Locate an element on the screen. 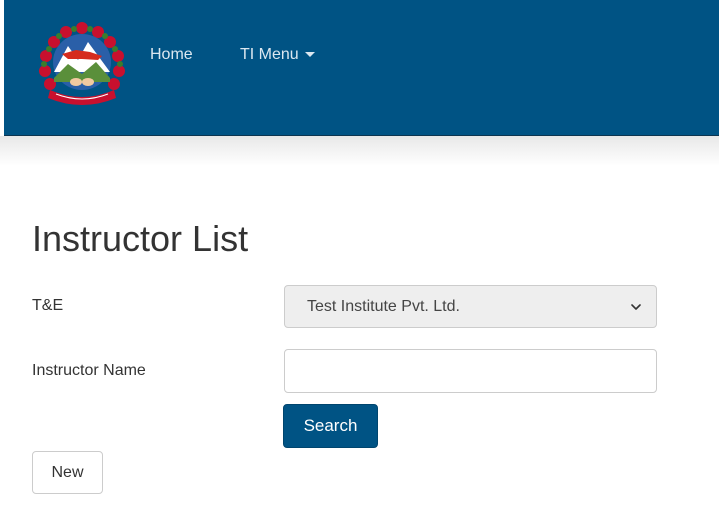 The height and width of the screenshot is (529, 719). nav-home-link: Home is located at coordinates (171, 55).